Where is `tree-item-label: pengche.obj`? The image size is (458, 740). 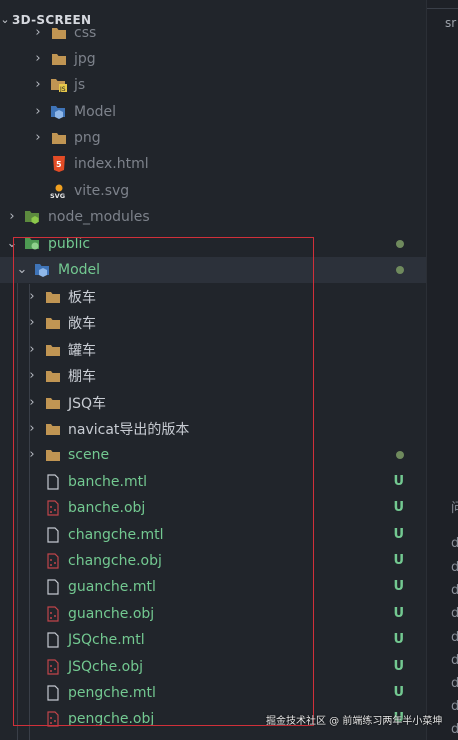 tree-item-label: pengche.obj is located at coordinates (111, 719).